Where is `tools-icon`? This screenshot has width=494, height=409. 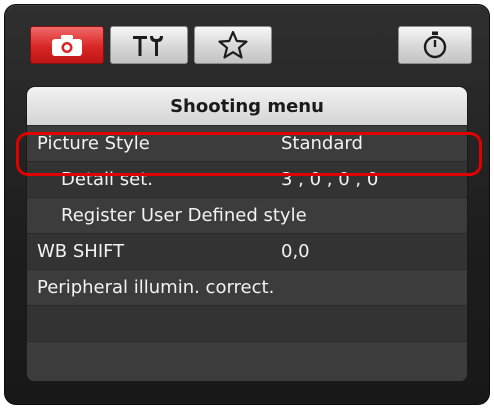
tools-icon is located at coordinates (149, 45).